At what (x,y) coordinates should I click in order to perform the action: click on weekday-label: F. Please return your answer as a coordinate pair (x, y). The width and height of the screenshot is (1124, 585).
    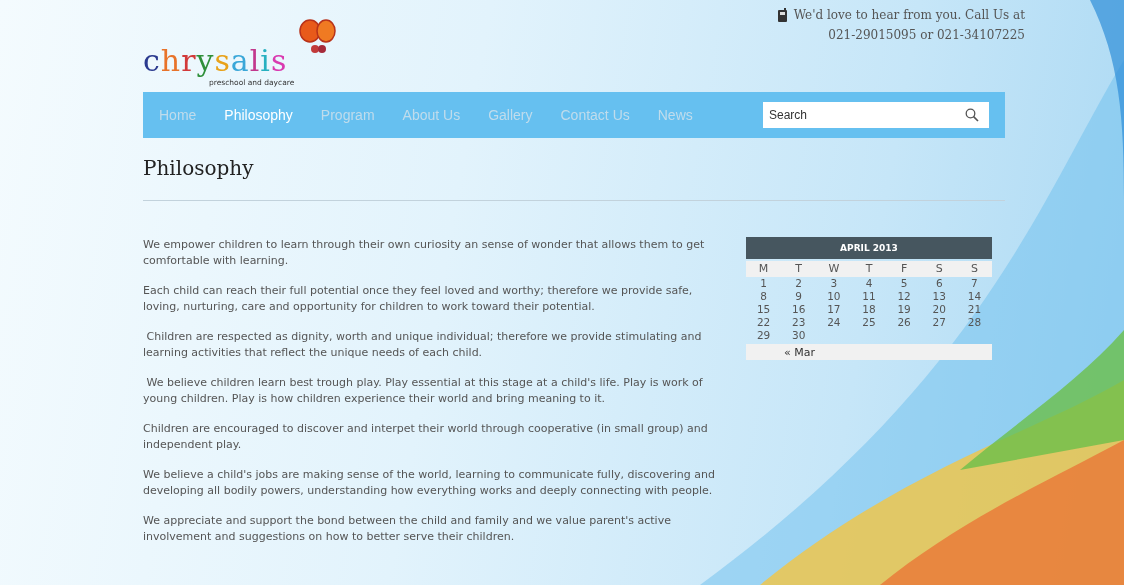
    Looking at the image, I should click on (904, 269).